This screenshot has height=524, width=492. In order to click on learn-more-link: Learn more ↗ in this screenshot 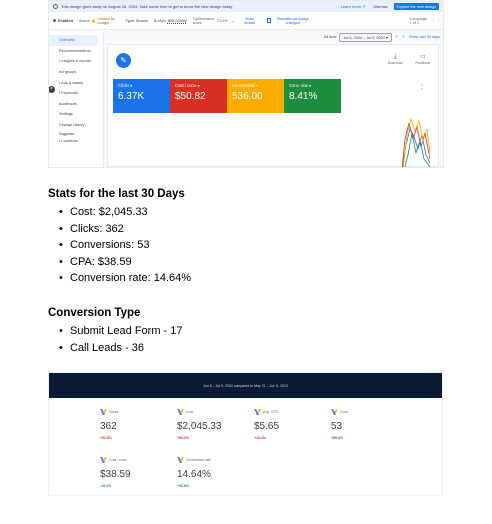, I will do `click(353, 6)`.